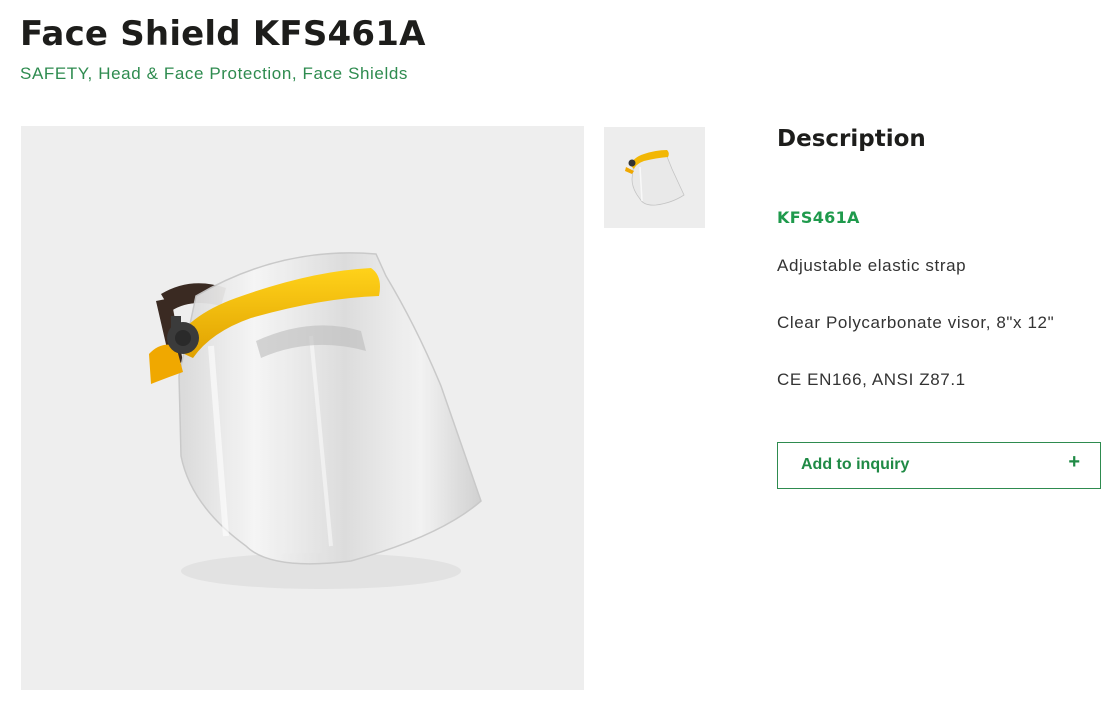 The height and width of the screenshot is (702, 1112). I want to click on product-thumbnail, so click(654, 177).